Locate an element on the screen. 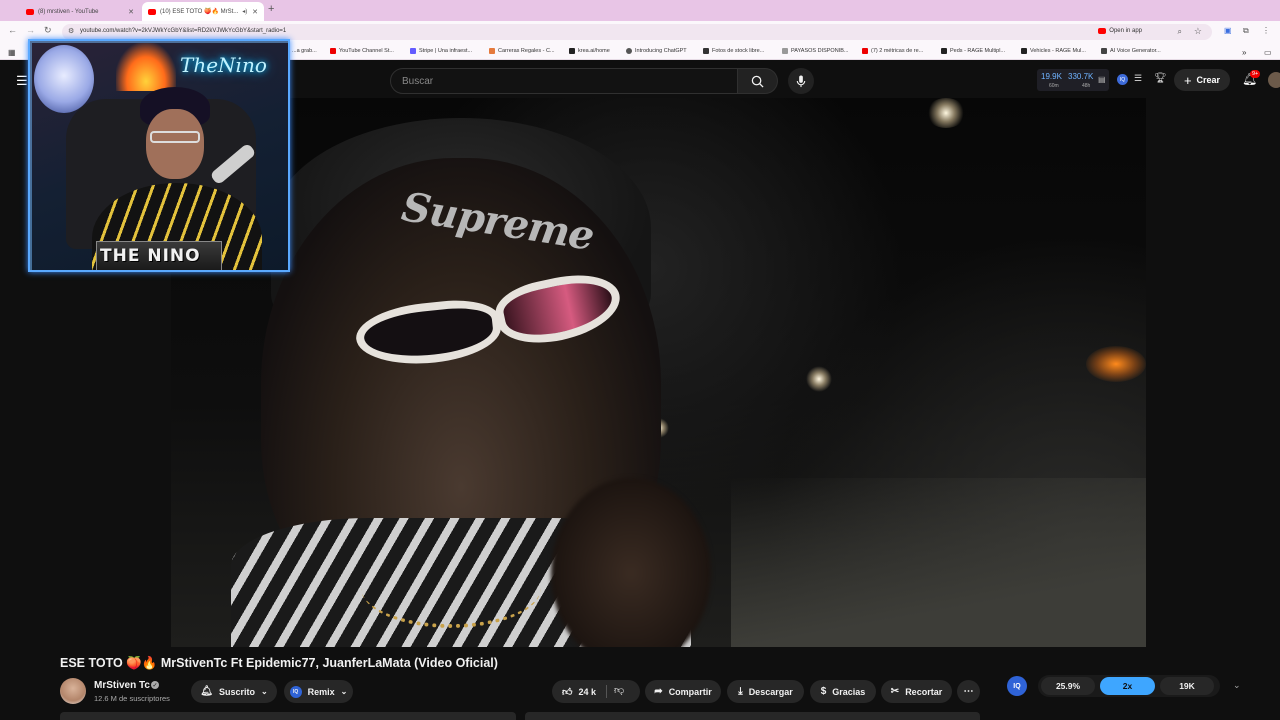 This screenshot has height=720, width=1280. iq-widget-label: IQ is located at coordinates (1017, 686).